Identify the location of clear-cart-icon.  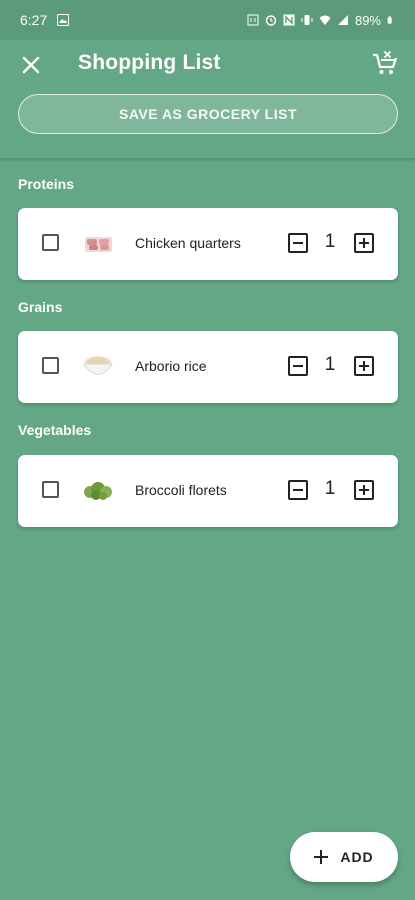
(385, 62).